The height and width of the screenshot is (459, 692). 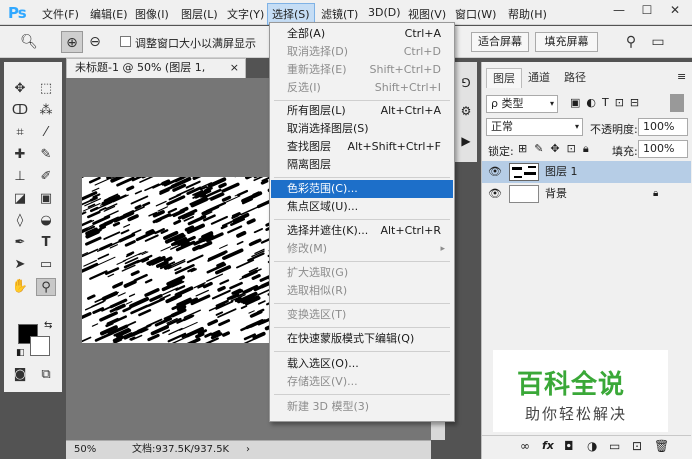 I want to click on blend-mode-dropdown: 正常 ▾, so click(x=534, y=127).